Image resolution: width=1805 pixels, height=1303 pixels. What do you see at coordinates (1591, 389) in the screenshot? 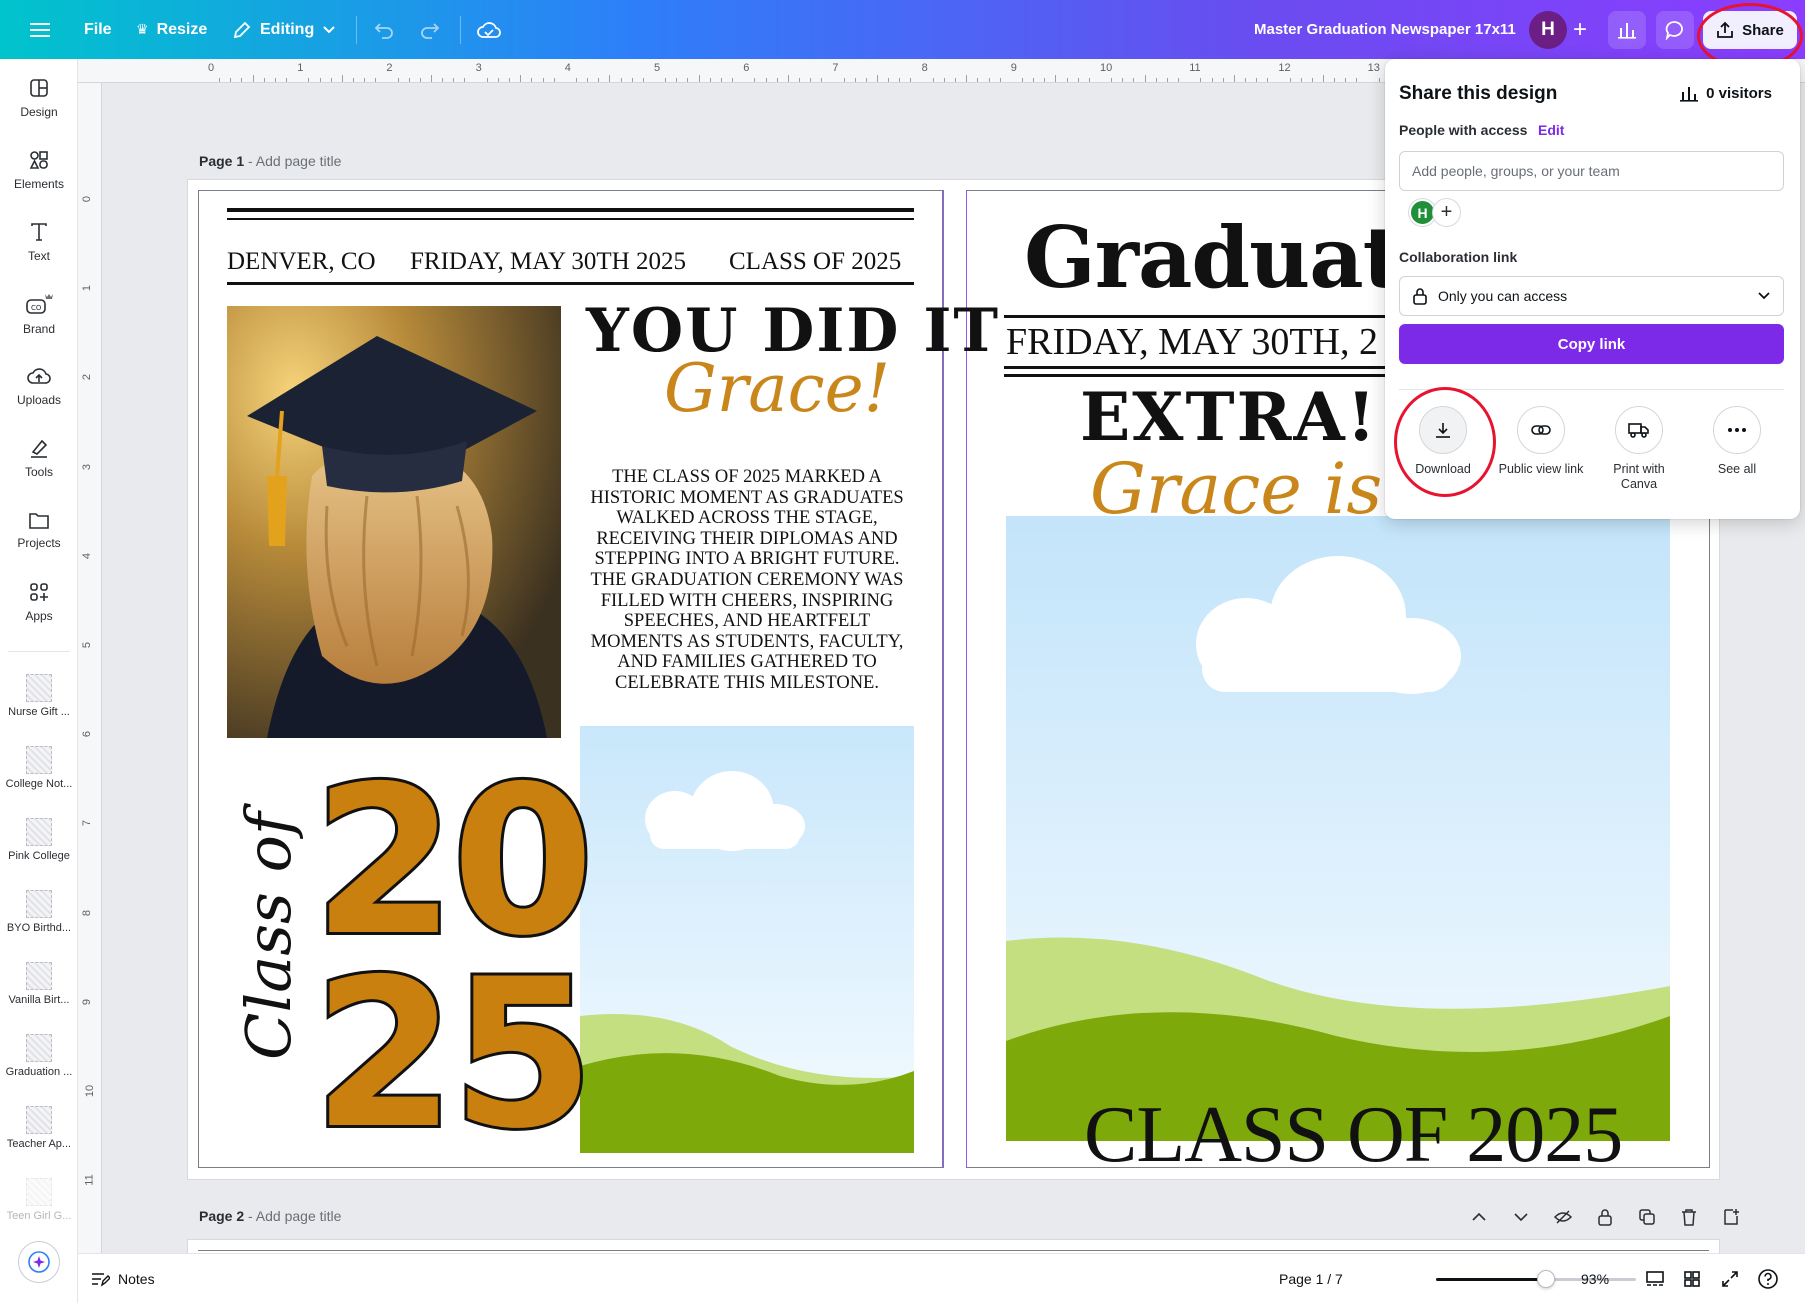
I see `share-panel-divider` at bounding box center [1591, 389].